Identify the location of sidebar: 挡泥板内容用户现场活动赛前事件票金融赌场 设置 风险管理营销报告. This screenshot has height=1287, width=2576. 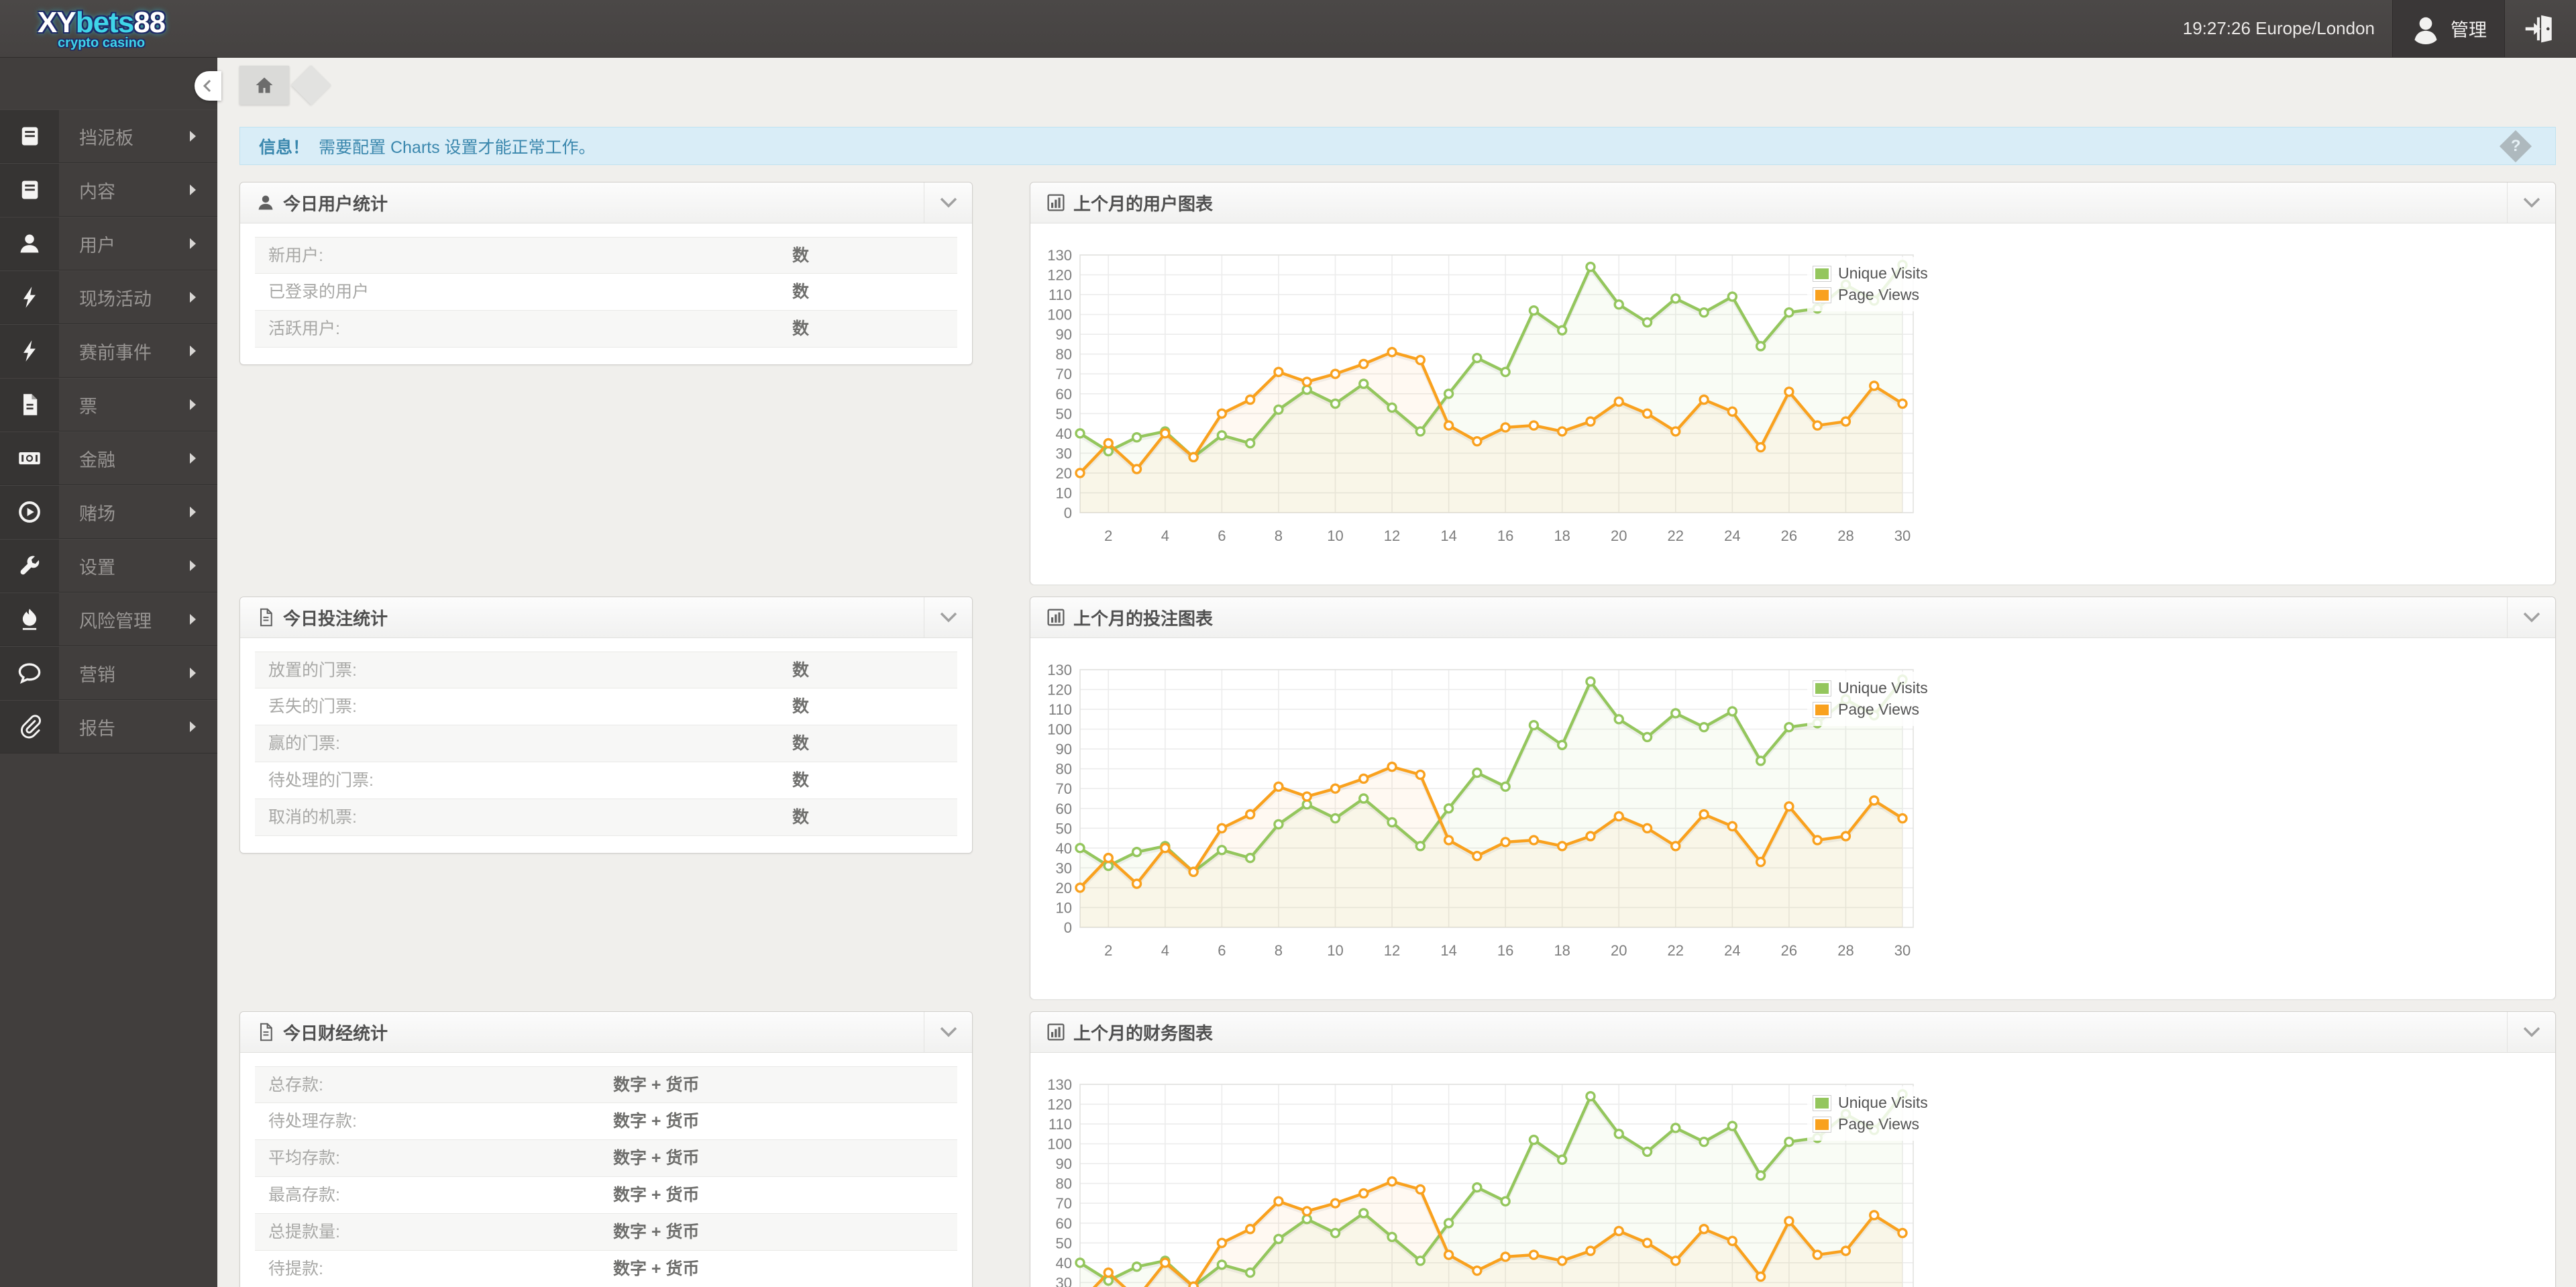
(108, 672).